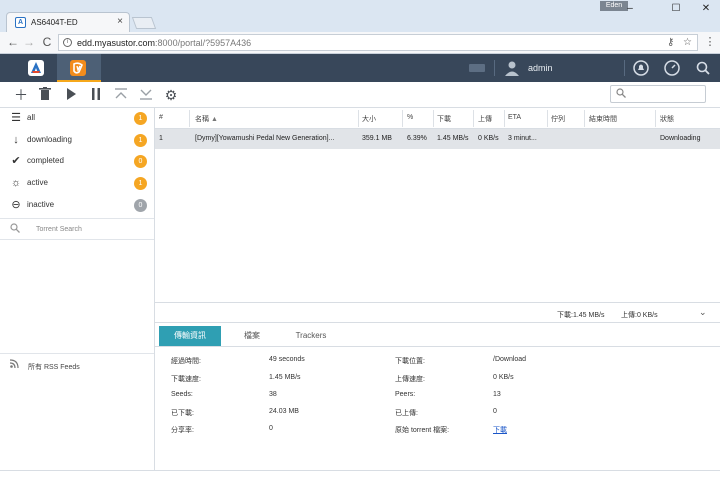 This screenshot has width=720, height=495. I want to click on column-header-end-time: 結束時間, so click(603, 119).